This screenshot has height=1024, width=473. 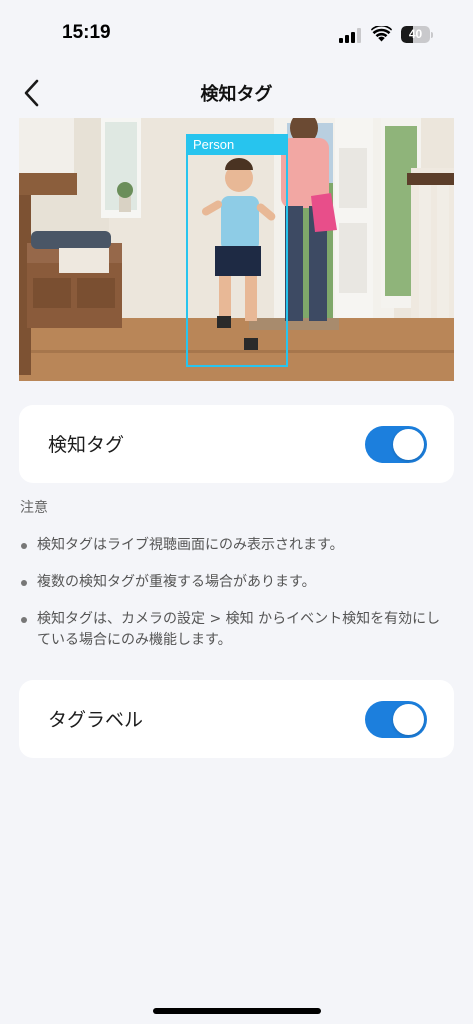 I want to click on detection-tag-label: 検知タグ, so click(x=86, y=445).